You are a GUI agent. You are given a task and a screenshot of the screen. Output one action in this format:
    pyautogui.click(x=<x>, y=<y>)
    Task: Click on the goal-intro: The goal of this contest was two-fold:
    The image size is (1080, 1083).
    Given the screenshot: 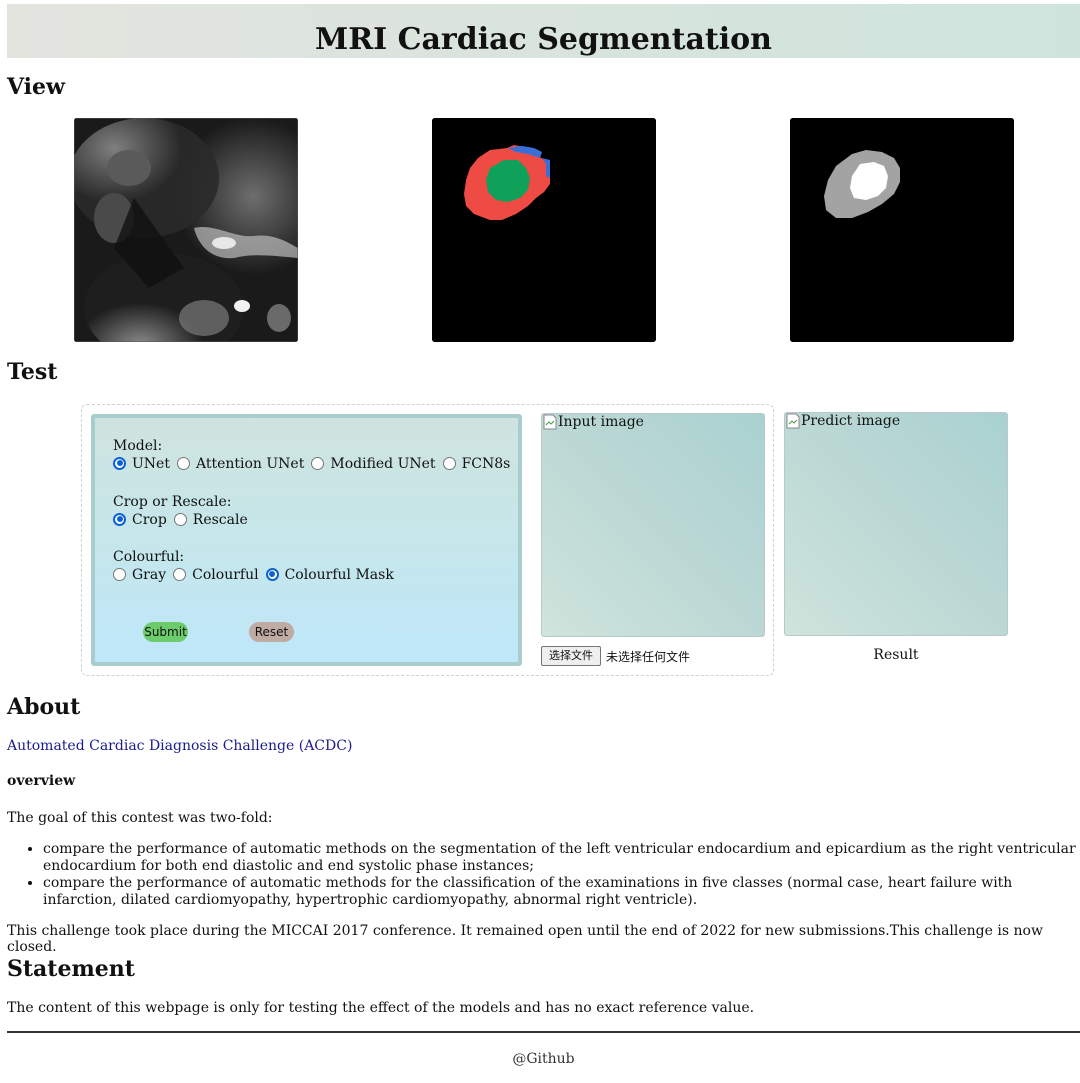 What is the action you would take?
    pyautogui.click(x=140, y=818)
    